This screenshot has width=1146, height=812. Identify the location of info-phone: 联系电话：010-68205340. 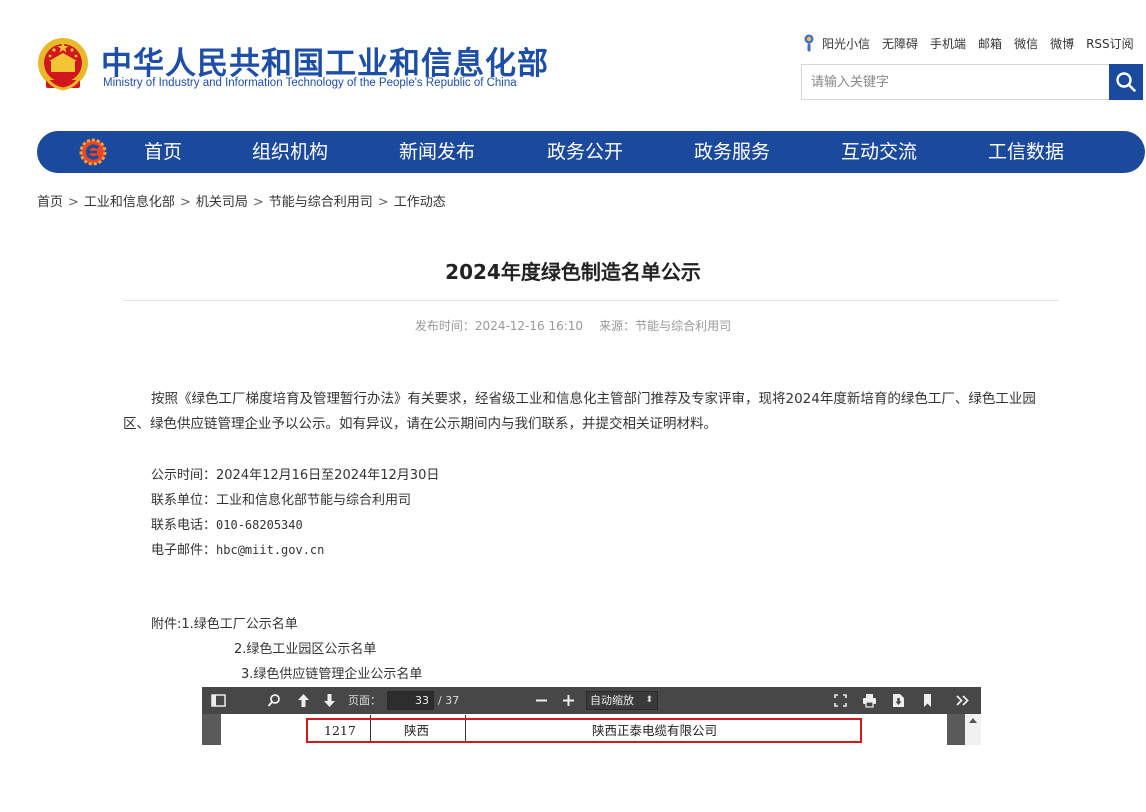
(227, 523).